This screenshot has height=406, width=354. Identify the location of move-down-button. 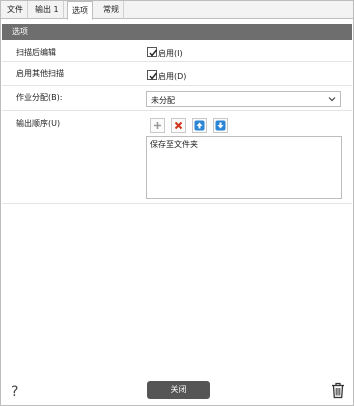
(220, 125).